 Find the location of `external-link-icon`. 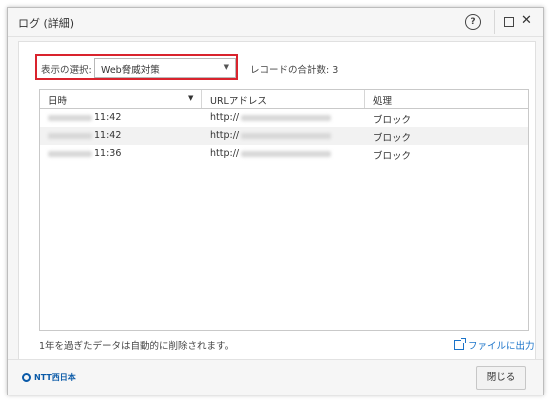

external-link-icon is located at coordinates (460, 344).